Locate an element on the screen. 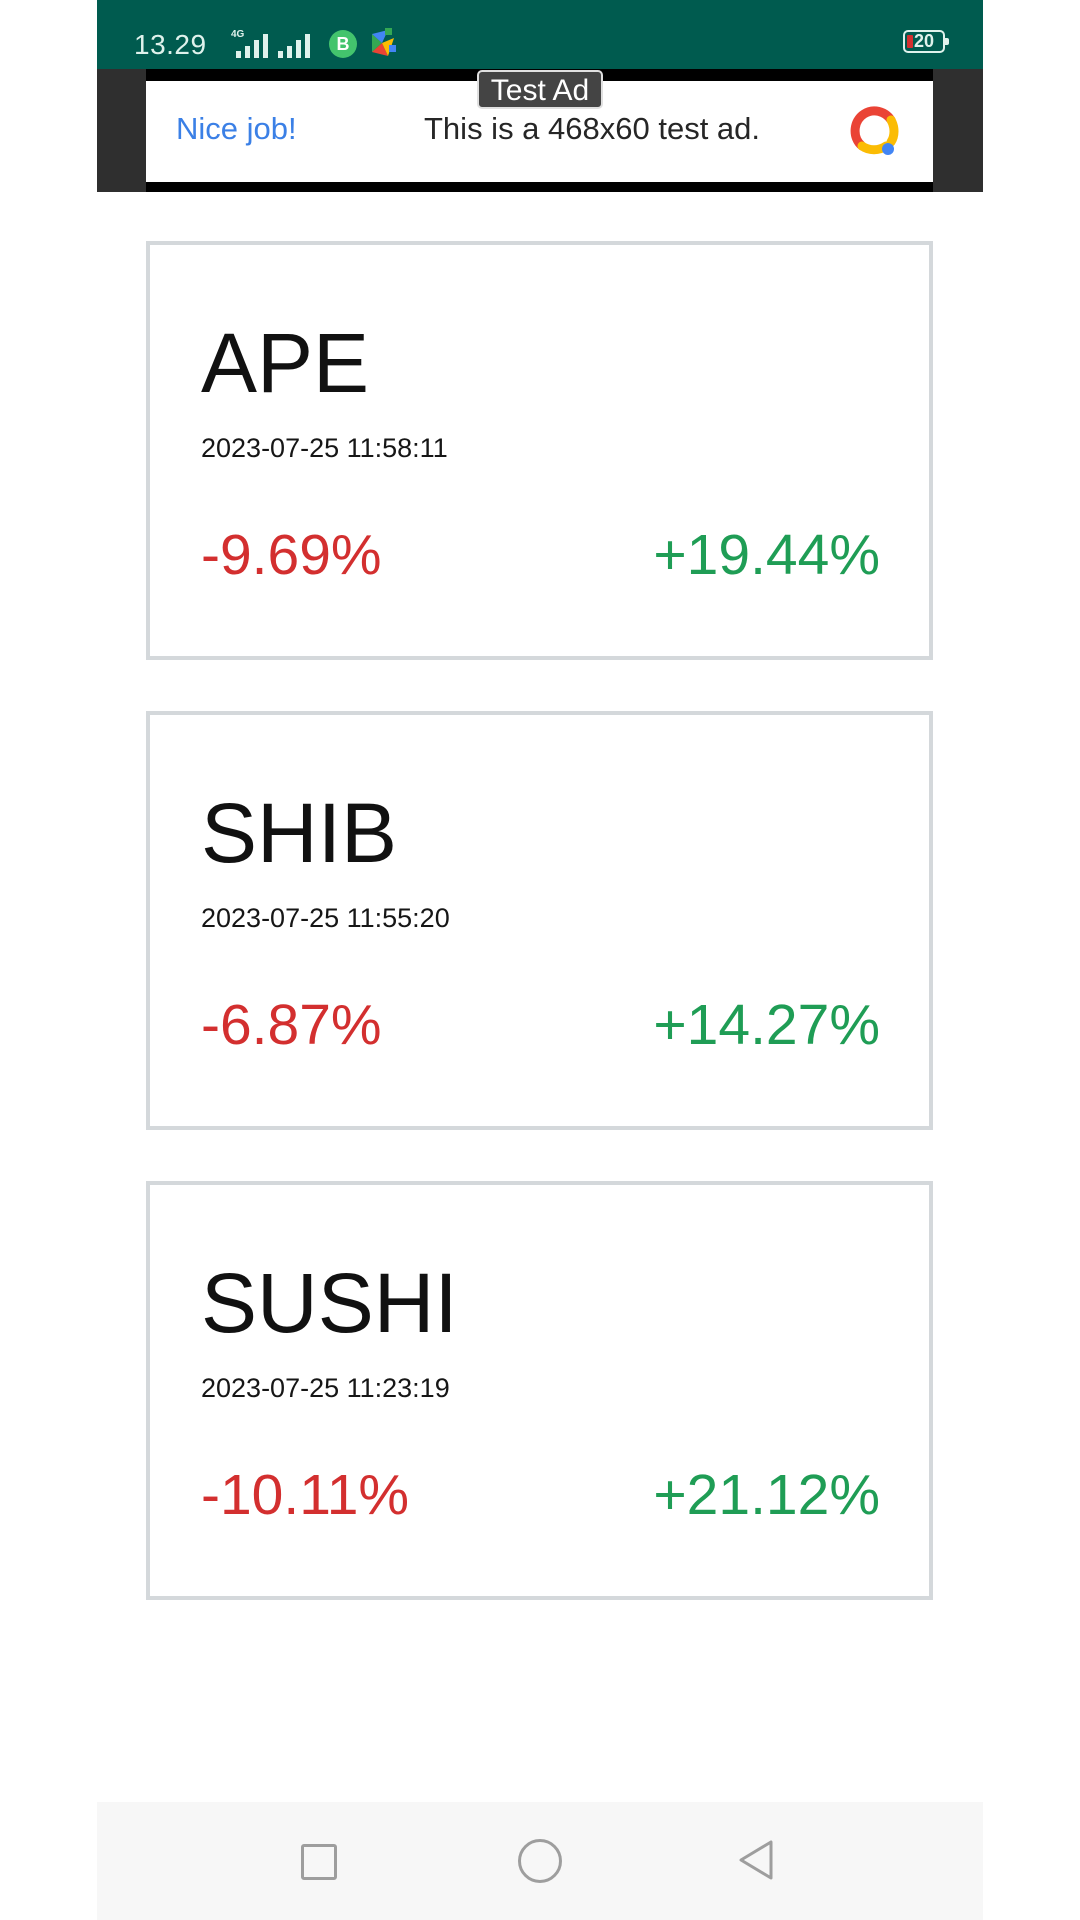 The height and width of the screenshot is (1920, 1080). second-signal-bars-icon is located at coordinates (298, 45).